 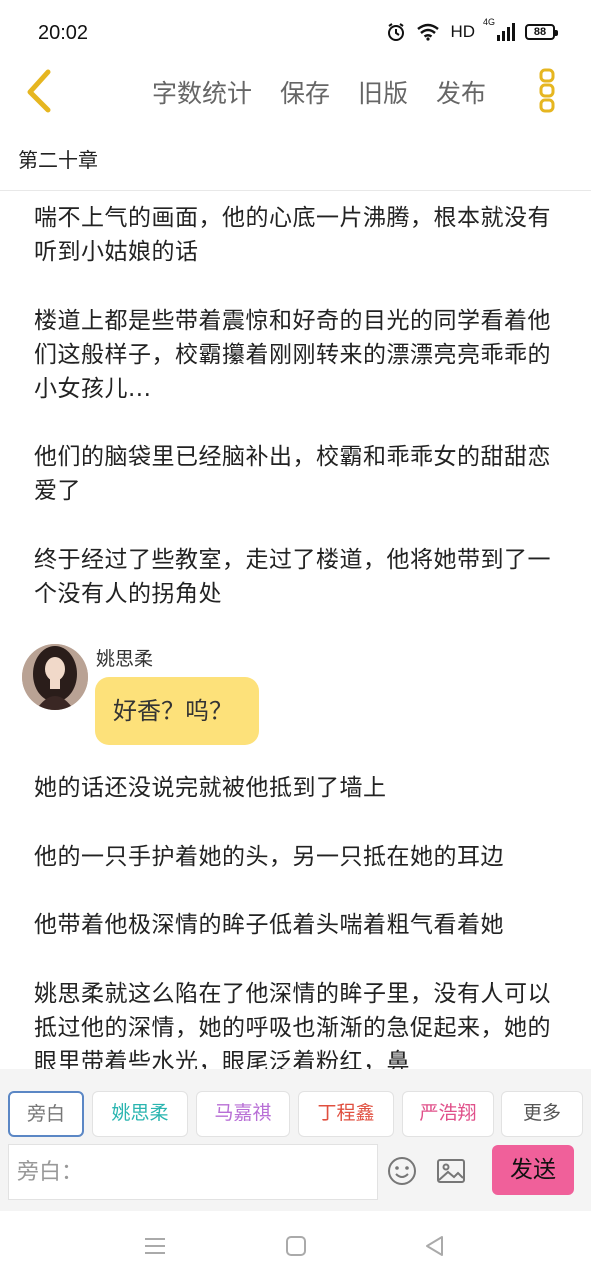 I want to click on toolbar-actions: 字数统计 保存 旧版 发布, so click(x=319, y=92).